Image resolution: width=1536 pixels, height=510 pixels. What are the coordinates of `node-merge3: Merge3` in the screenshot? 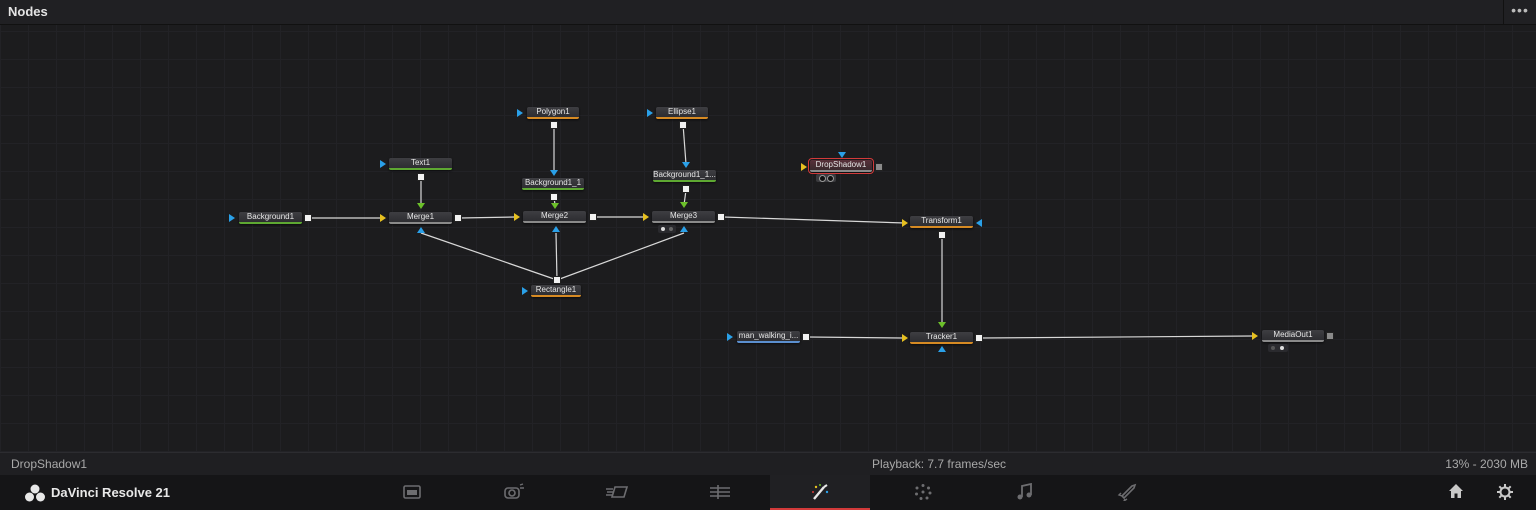 It's located at (683, 217).